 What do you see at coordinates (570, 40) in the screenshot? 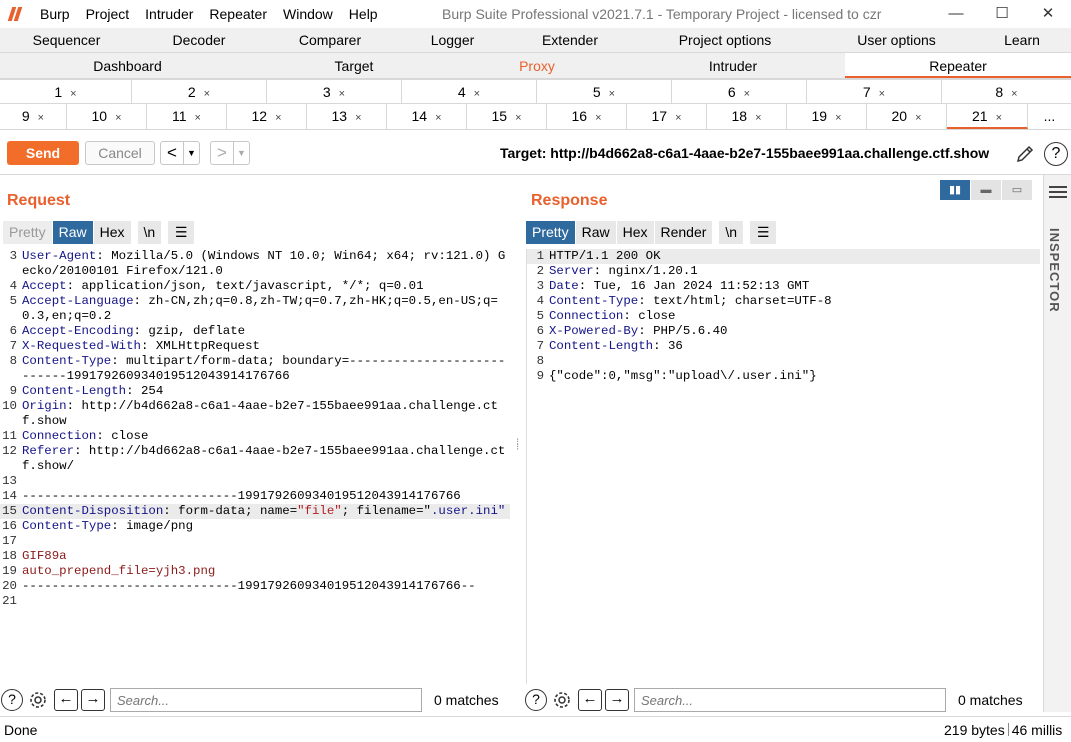
I see `tab-extender: Extender` at bounding box center [570, 40].